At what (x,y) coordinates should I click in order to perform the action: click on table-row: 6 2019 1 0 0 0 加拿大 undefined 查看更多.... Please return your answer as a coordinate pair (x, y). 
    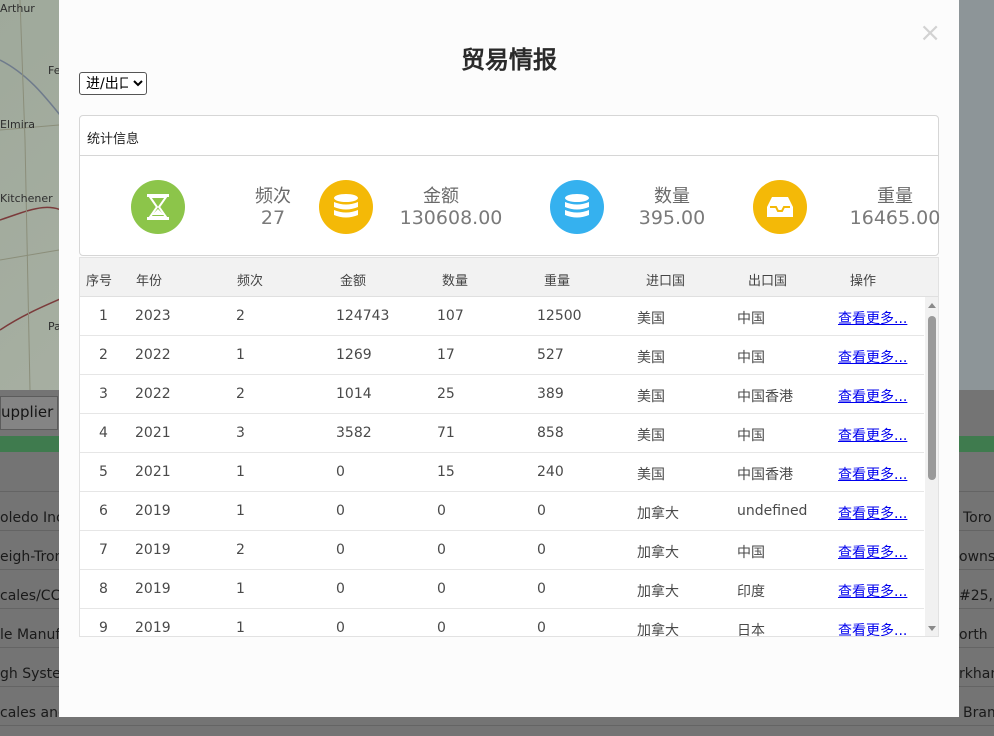
    Looking at the image, I should click on (502, 511).